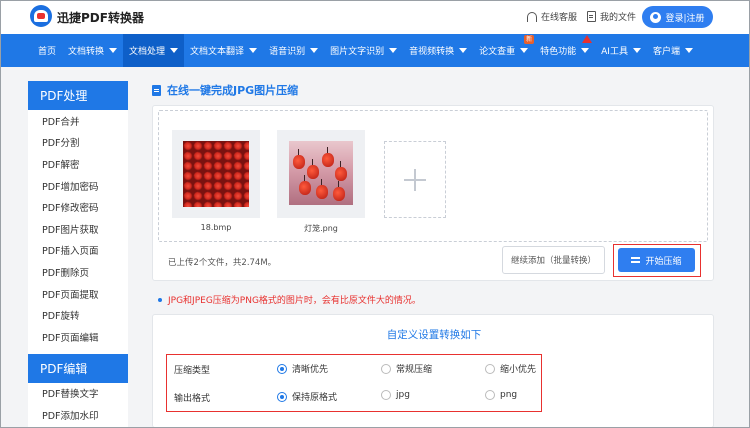  I want to click on radio-clarity-first: 清晰优先, so click(302, 368).